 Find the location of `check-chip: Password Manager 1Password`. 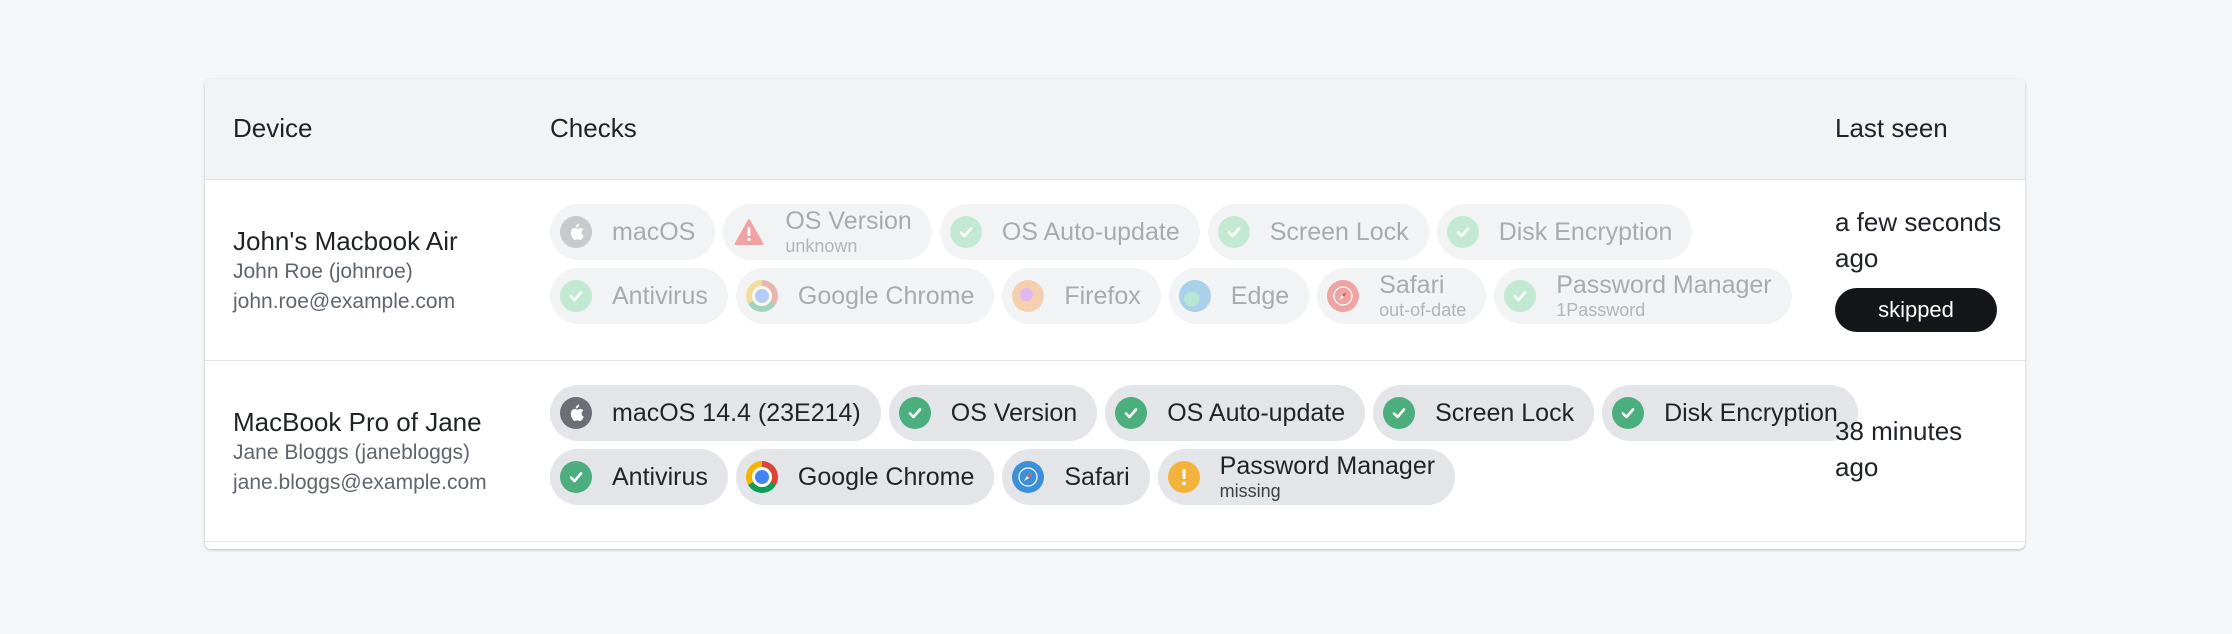

check-chip: Password Manager 1Password is located at coordinates (1643, 296).